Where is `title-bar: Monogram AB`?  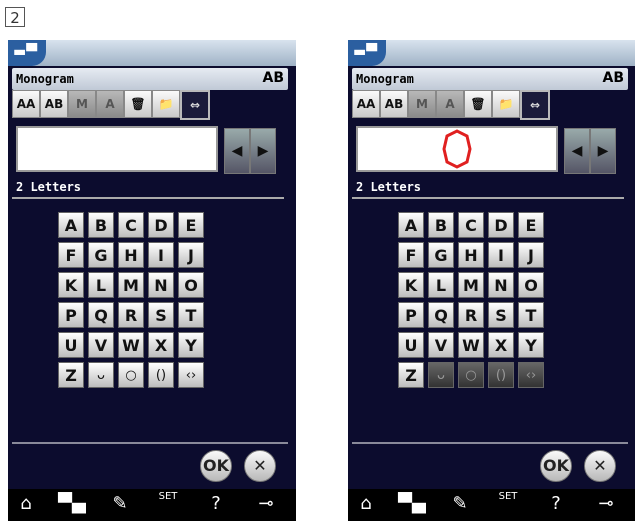
title-bar: Monogram AB is located at coordinates (490, 79).